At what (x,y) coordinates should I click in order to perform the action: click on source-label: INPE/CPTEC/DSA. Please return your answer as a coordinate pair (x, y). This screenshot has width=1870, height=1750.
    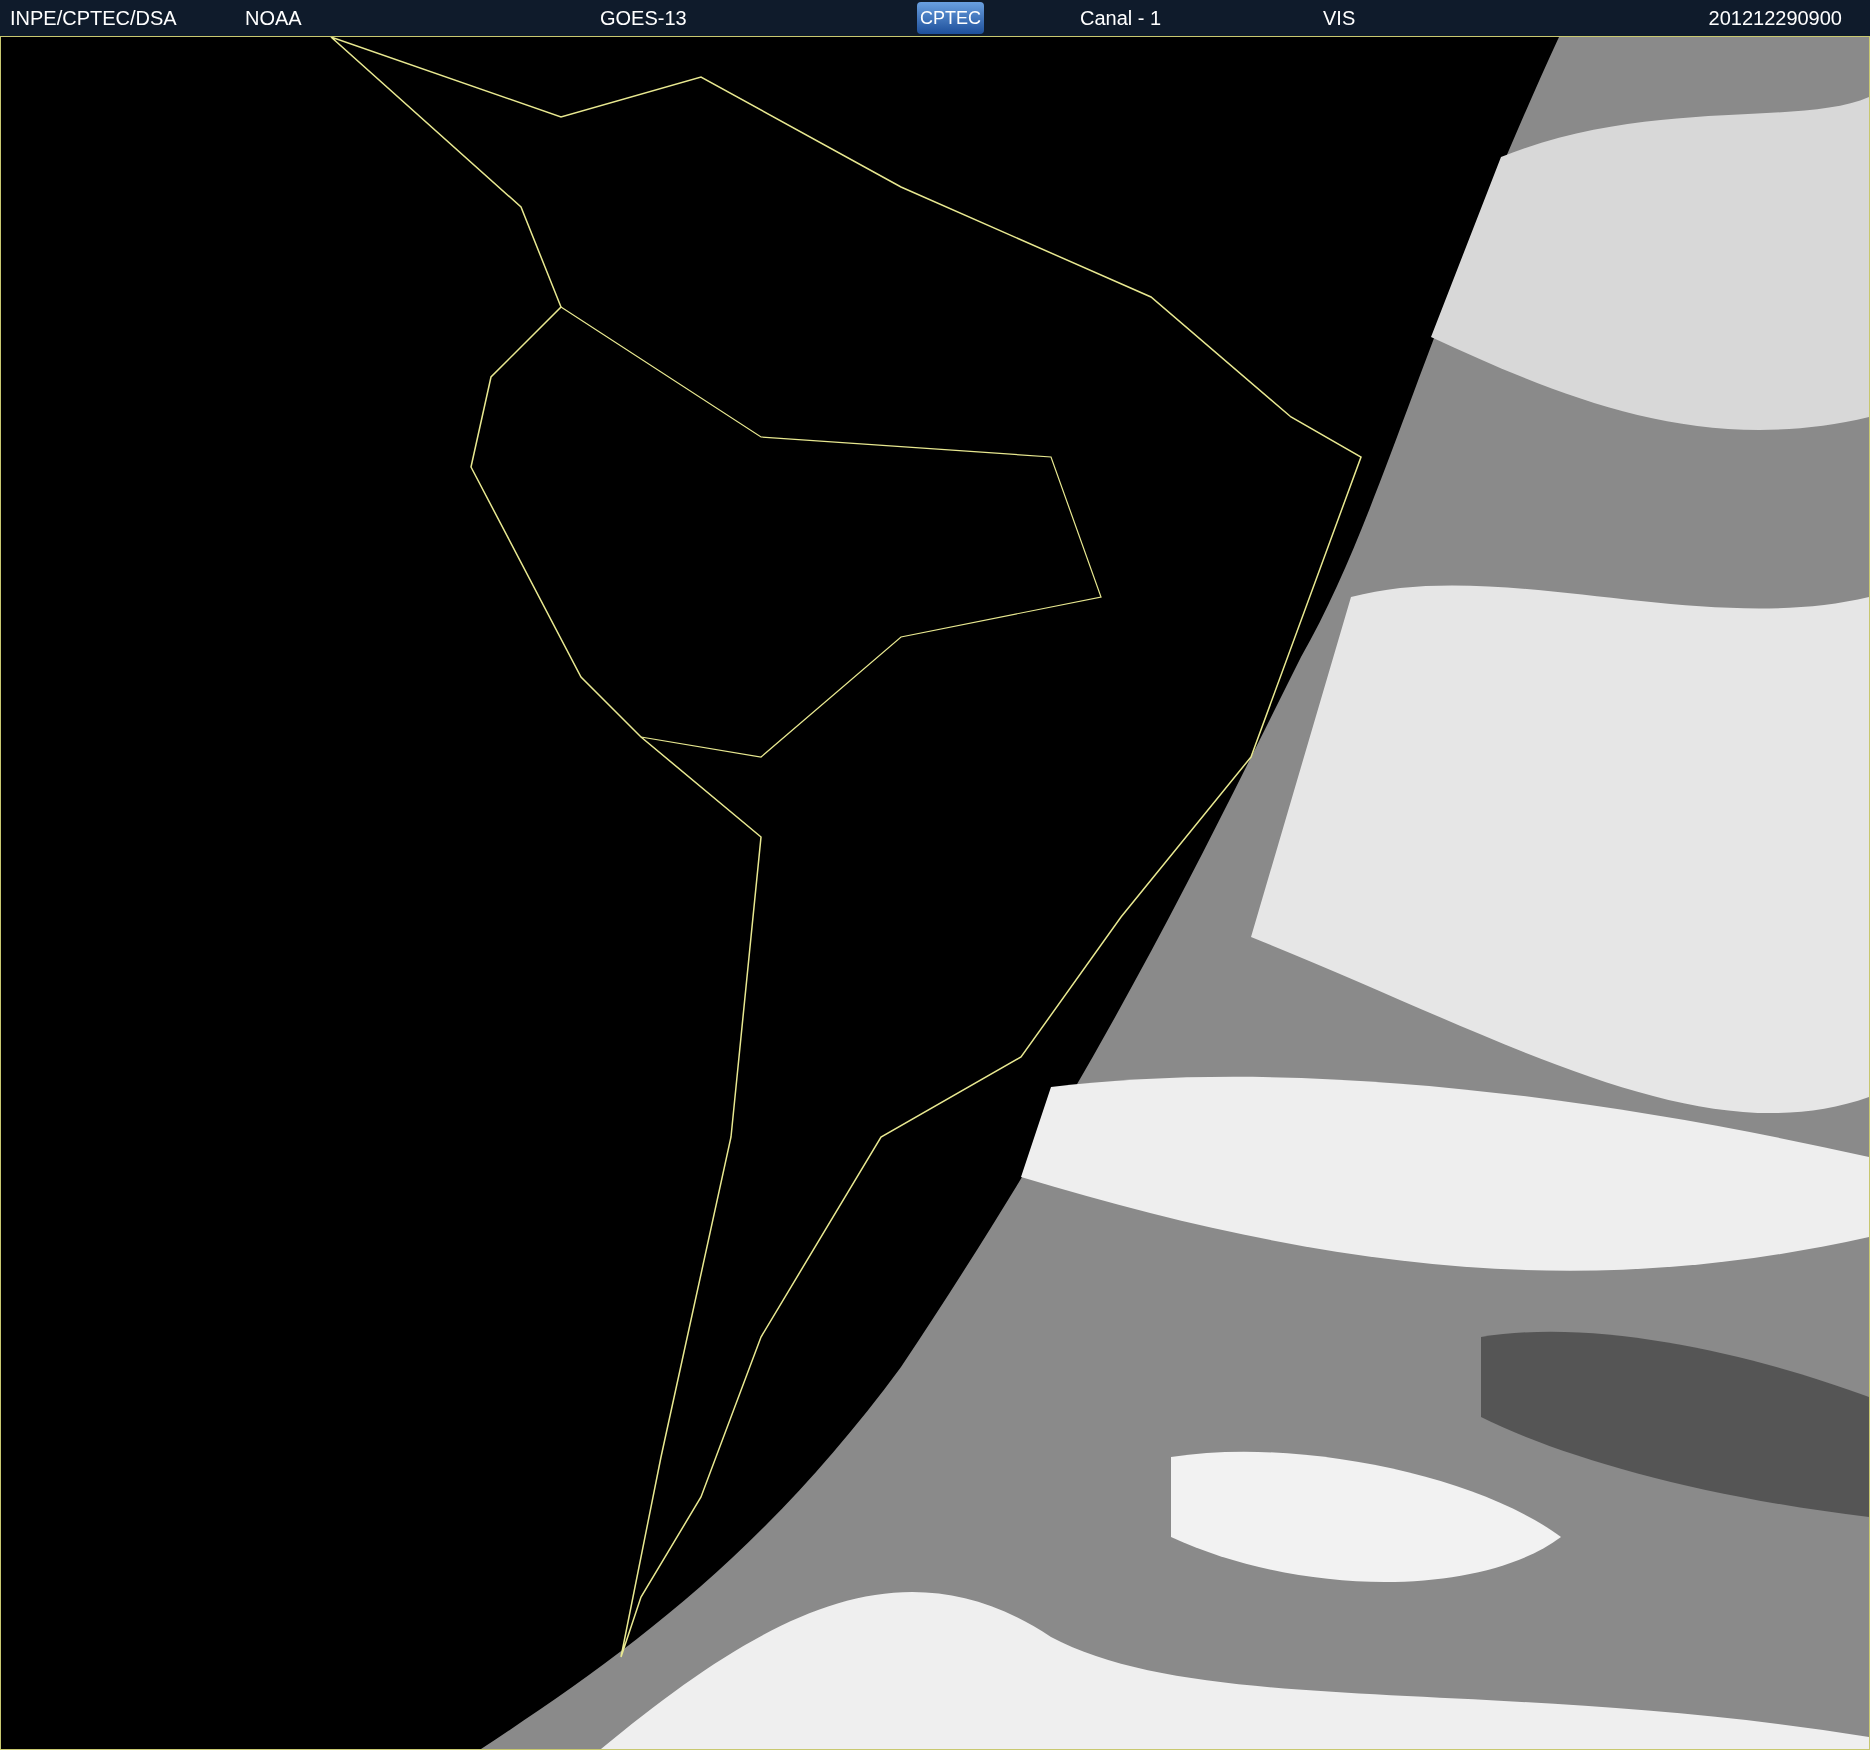
    Looking at the image, I should click on (93, 18).